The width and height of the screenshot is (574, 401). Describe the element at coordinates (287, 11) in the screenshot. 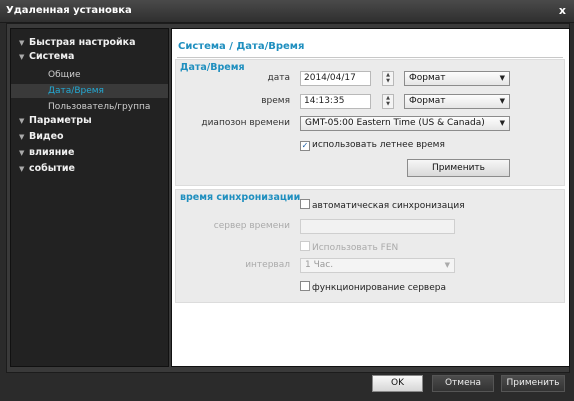

I see `title-bar: Удаленная установка x` at that location.